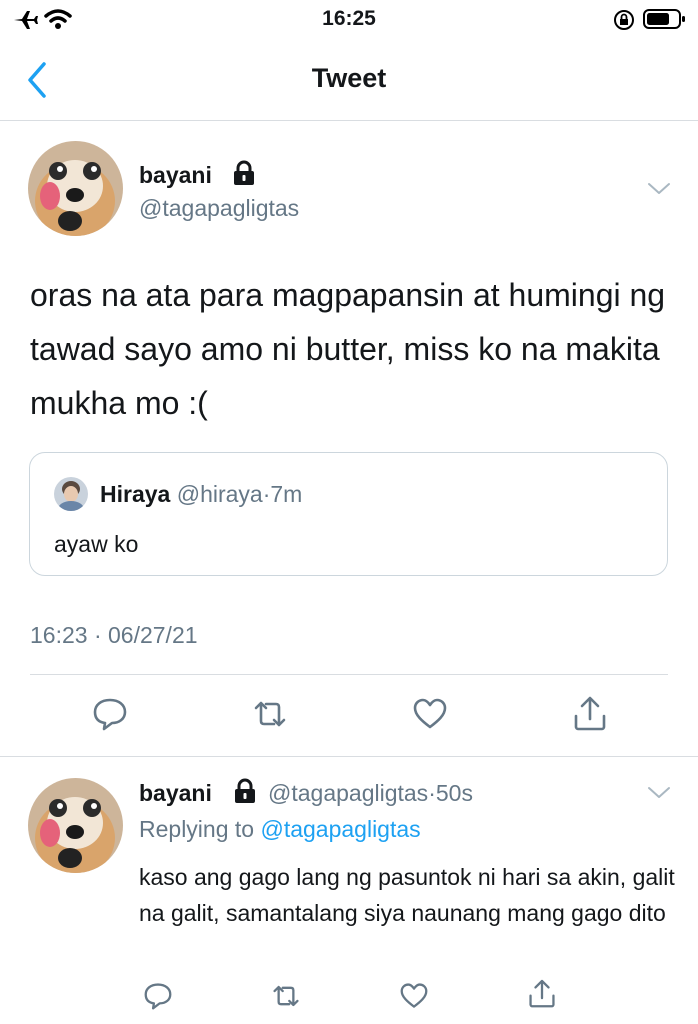 The width and height of the screenshot is (698, 1024). I want to click on quoted-tweet-card: Hiraya @hiraya·7m ayaw ko, so click(348, 514).